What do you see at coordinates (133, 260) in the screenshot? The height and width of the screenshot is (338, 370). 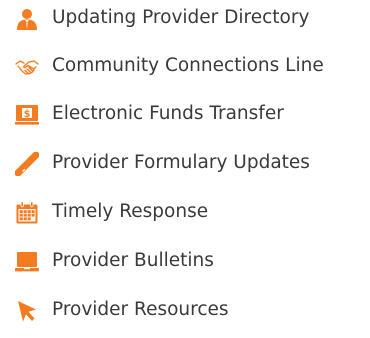 I see `link-label: Provider Bulletins` at bounding box center [133, 260].